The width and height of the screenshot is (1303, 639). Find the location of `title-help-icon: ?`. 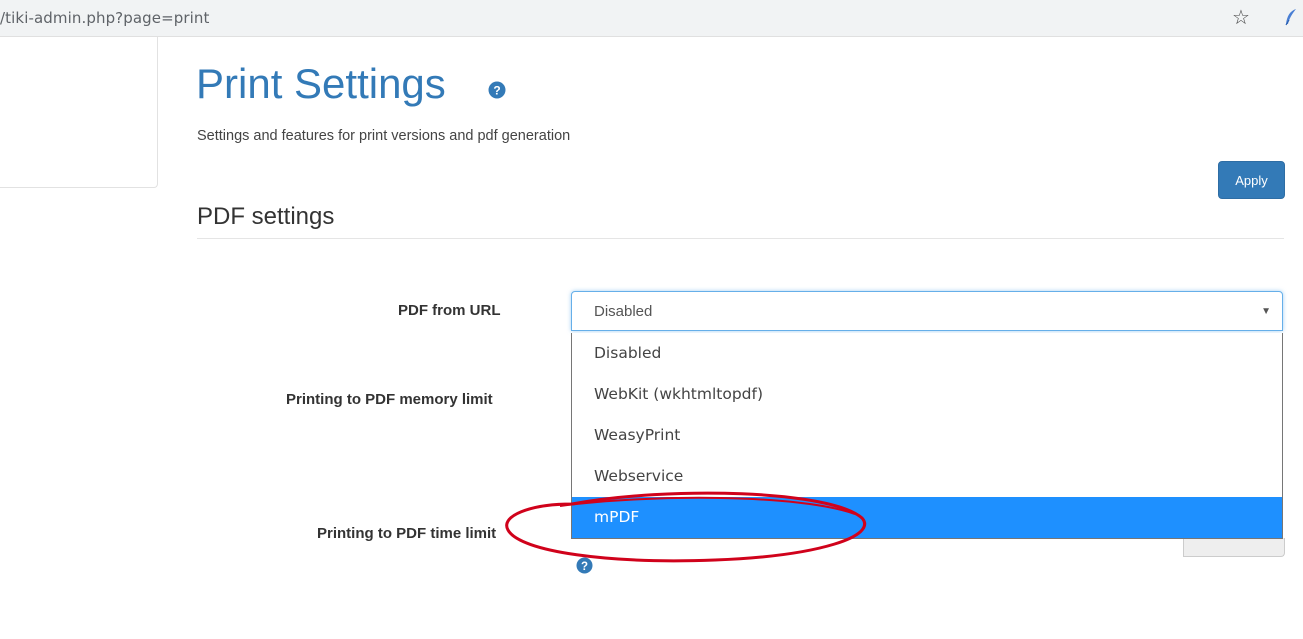

title-help-icon: ? is located at coordinates (497, 90).